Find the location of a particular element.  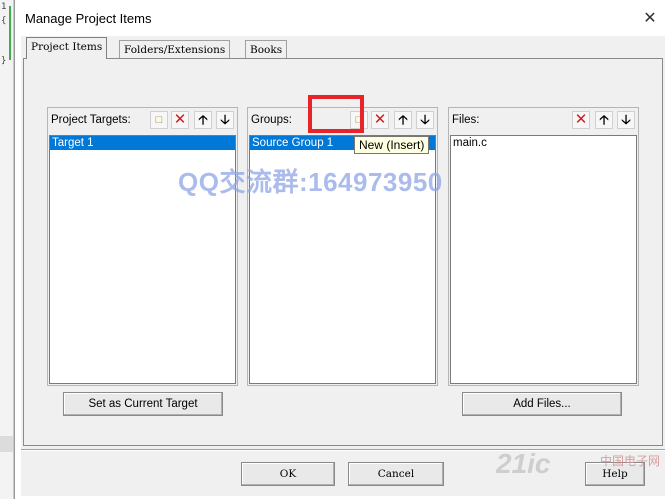

delete-file-button: ✕ is located at coordinates (581, 120).